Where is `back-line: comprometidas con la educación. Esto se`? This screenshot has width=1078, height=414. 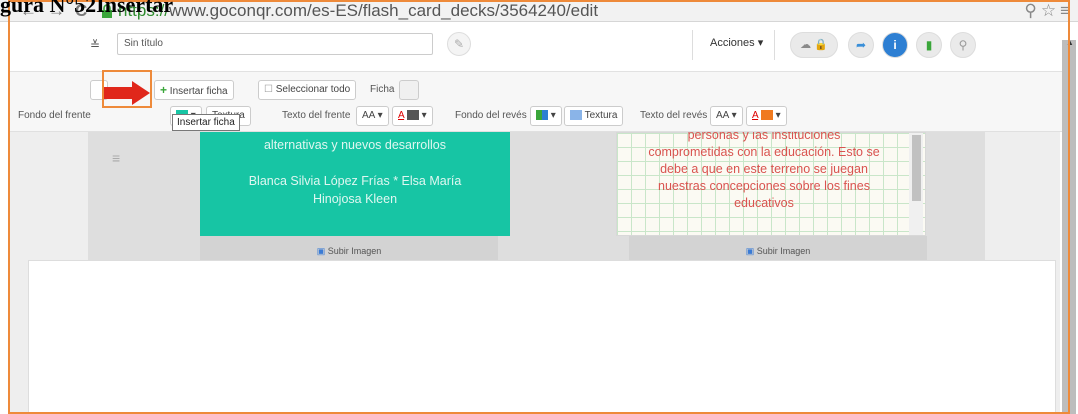
back-line: comprometidas con la educación. Esto se is located at coordinates (764, 152).